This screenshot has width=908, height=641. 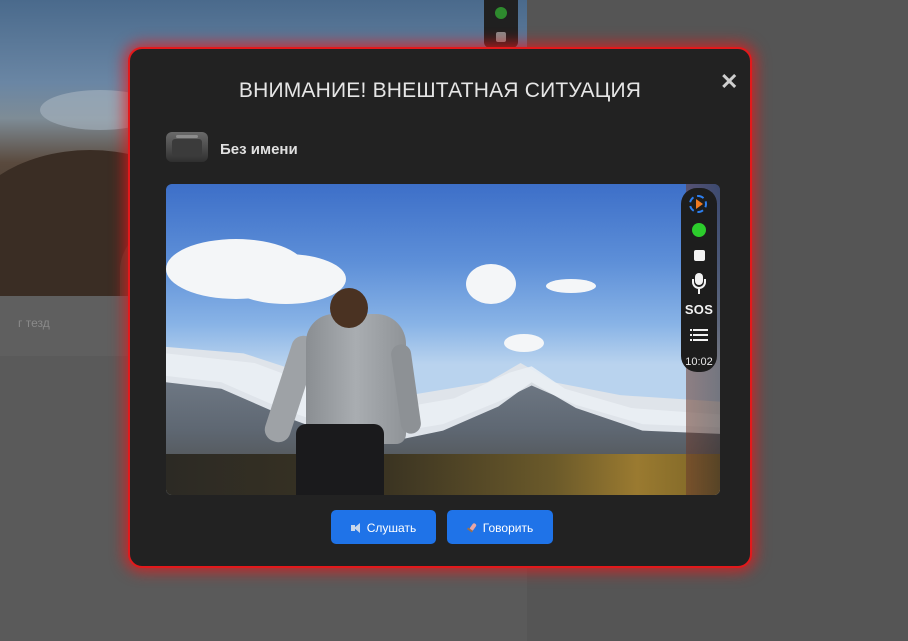 I want to click on listen-button-label: Слушать, so click(x=391, y=527).